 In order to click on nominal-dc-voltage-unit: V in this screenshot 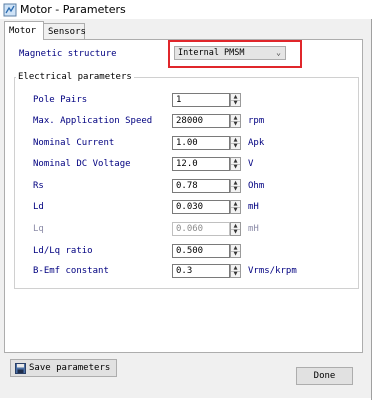, I will do `click(251, 164)`.